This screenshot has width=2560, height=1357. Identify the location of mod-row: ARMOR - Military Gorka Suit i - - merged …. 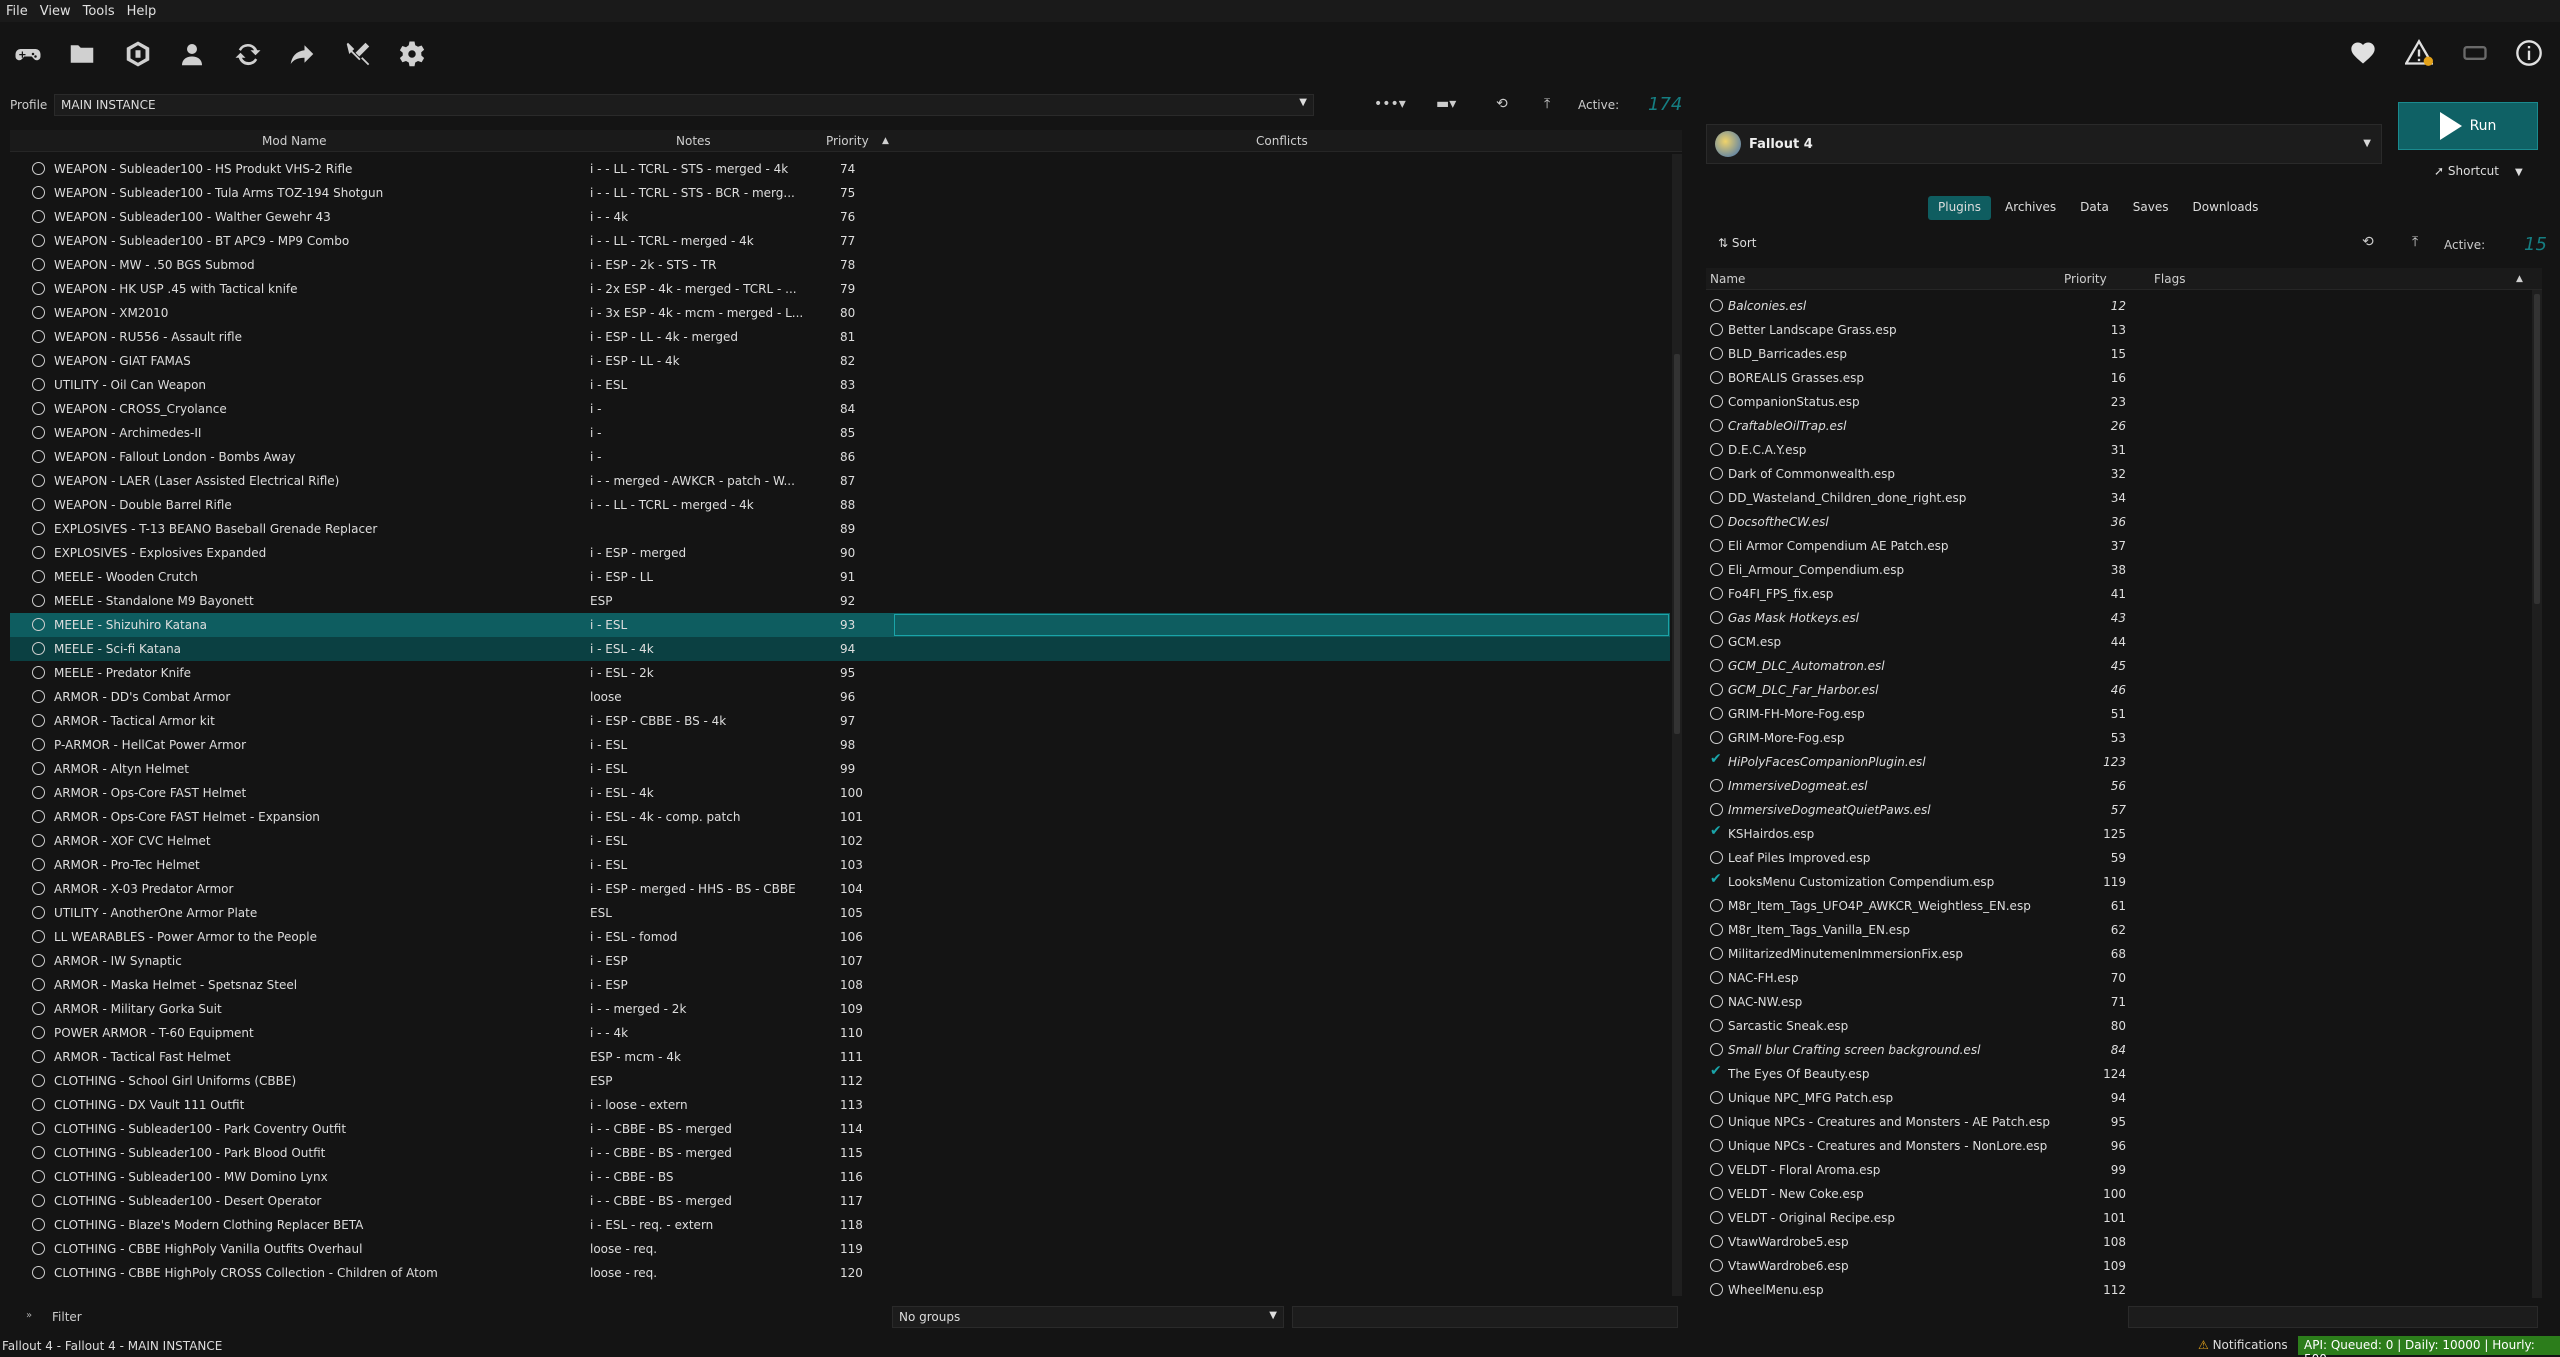
(840, 1009).